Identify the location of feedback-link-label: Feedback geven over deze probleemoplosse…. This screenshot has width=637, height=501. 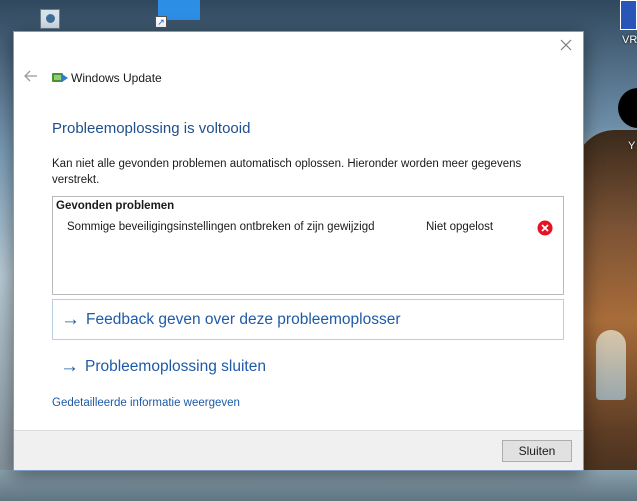
(243, 319).